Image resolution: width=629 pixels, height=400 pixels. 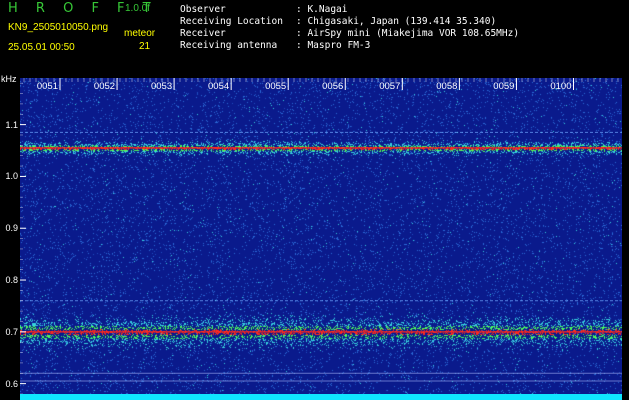 What do you see at coordinates (560, 86) in the screenshot?
I see `x-tick-label: 0100` at bounding box center [560, 86].